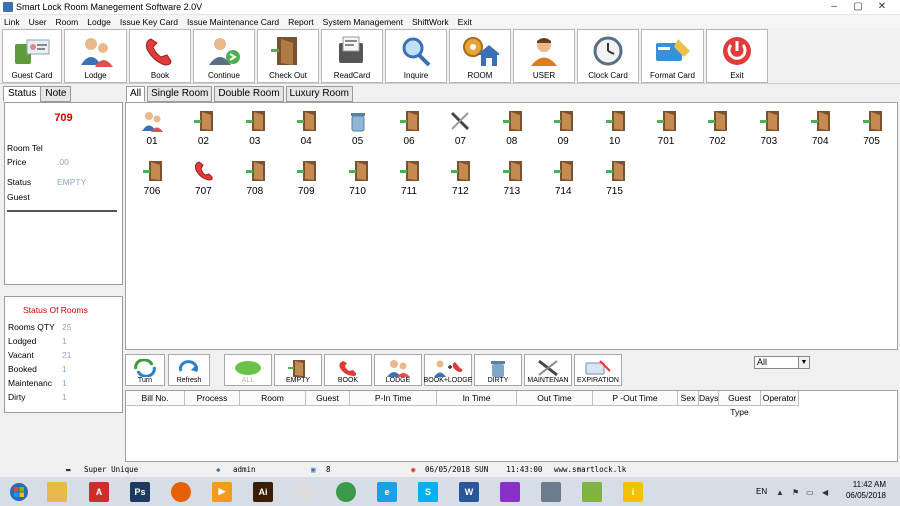 The width and height of the screenshot is (900, 506). What do you see at coordinates (555, 398) in the screenshot?
I see `col-out-time: Out Time` at bounding box center [555, 398].